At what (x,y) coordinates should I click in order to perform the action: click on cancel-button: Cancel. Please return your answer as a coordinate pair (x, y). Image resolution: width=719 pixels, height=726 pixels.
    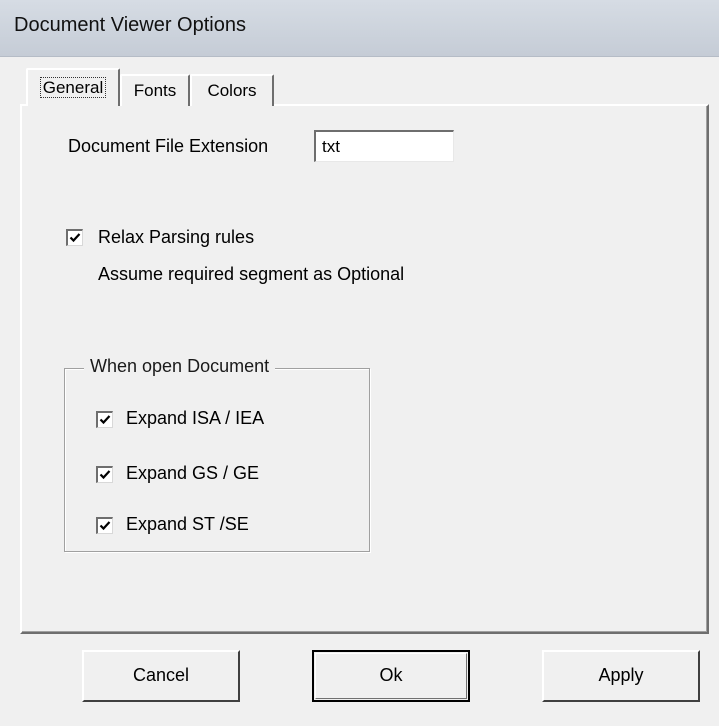
    Looking at the image, I should click on (161, 676).